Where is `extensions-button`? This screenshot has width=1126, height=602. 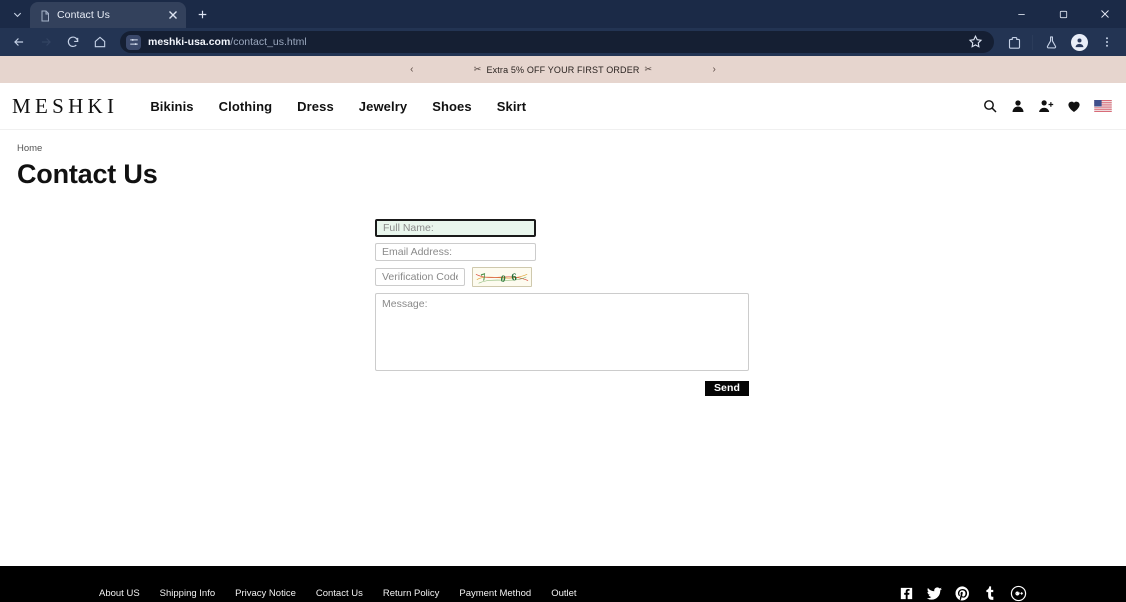
extensions-button is located at coordinates (1014, 42).